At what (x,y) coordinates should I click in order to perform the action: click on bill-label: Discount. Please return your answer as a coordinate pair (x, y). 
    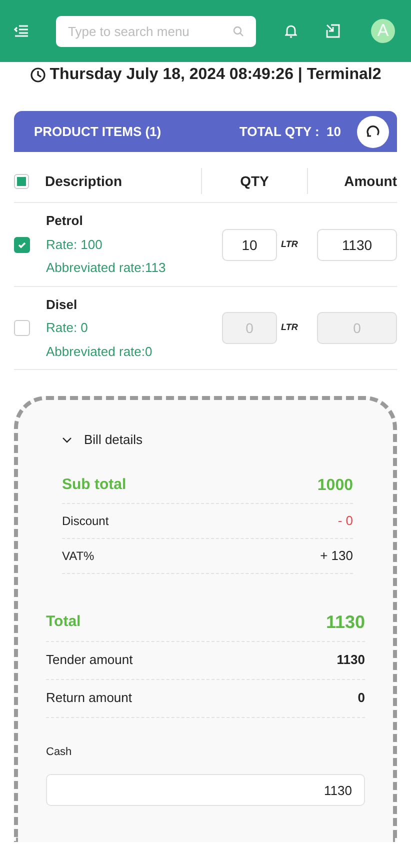
    Looking at the image, I should click on (85, 521).